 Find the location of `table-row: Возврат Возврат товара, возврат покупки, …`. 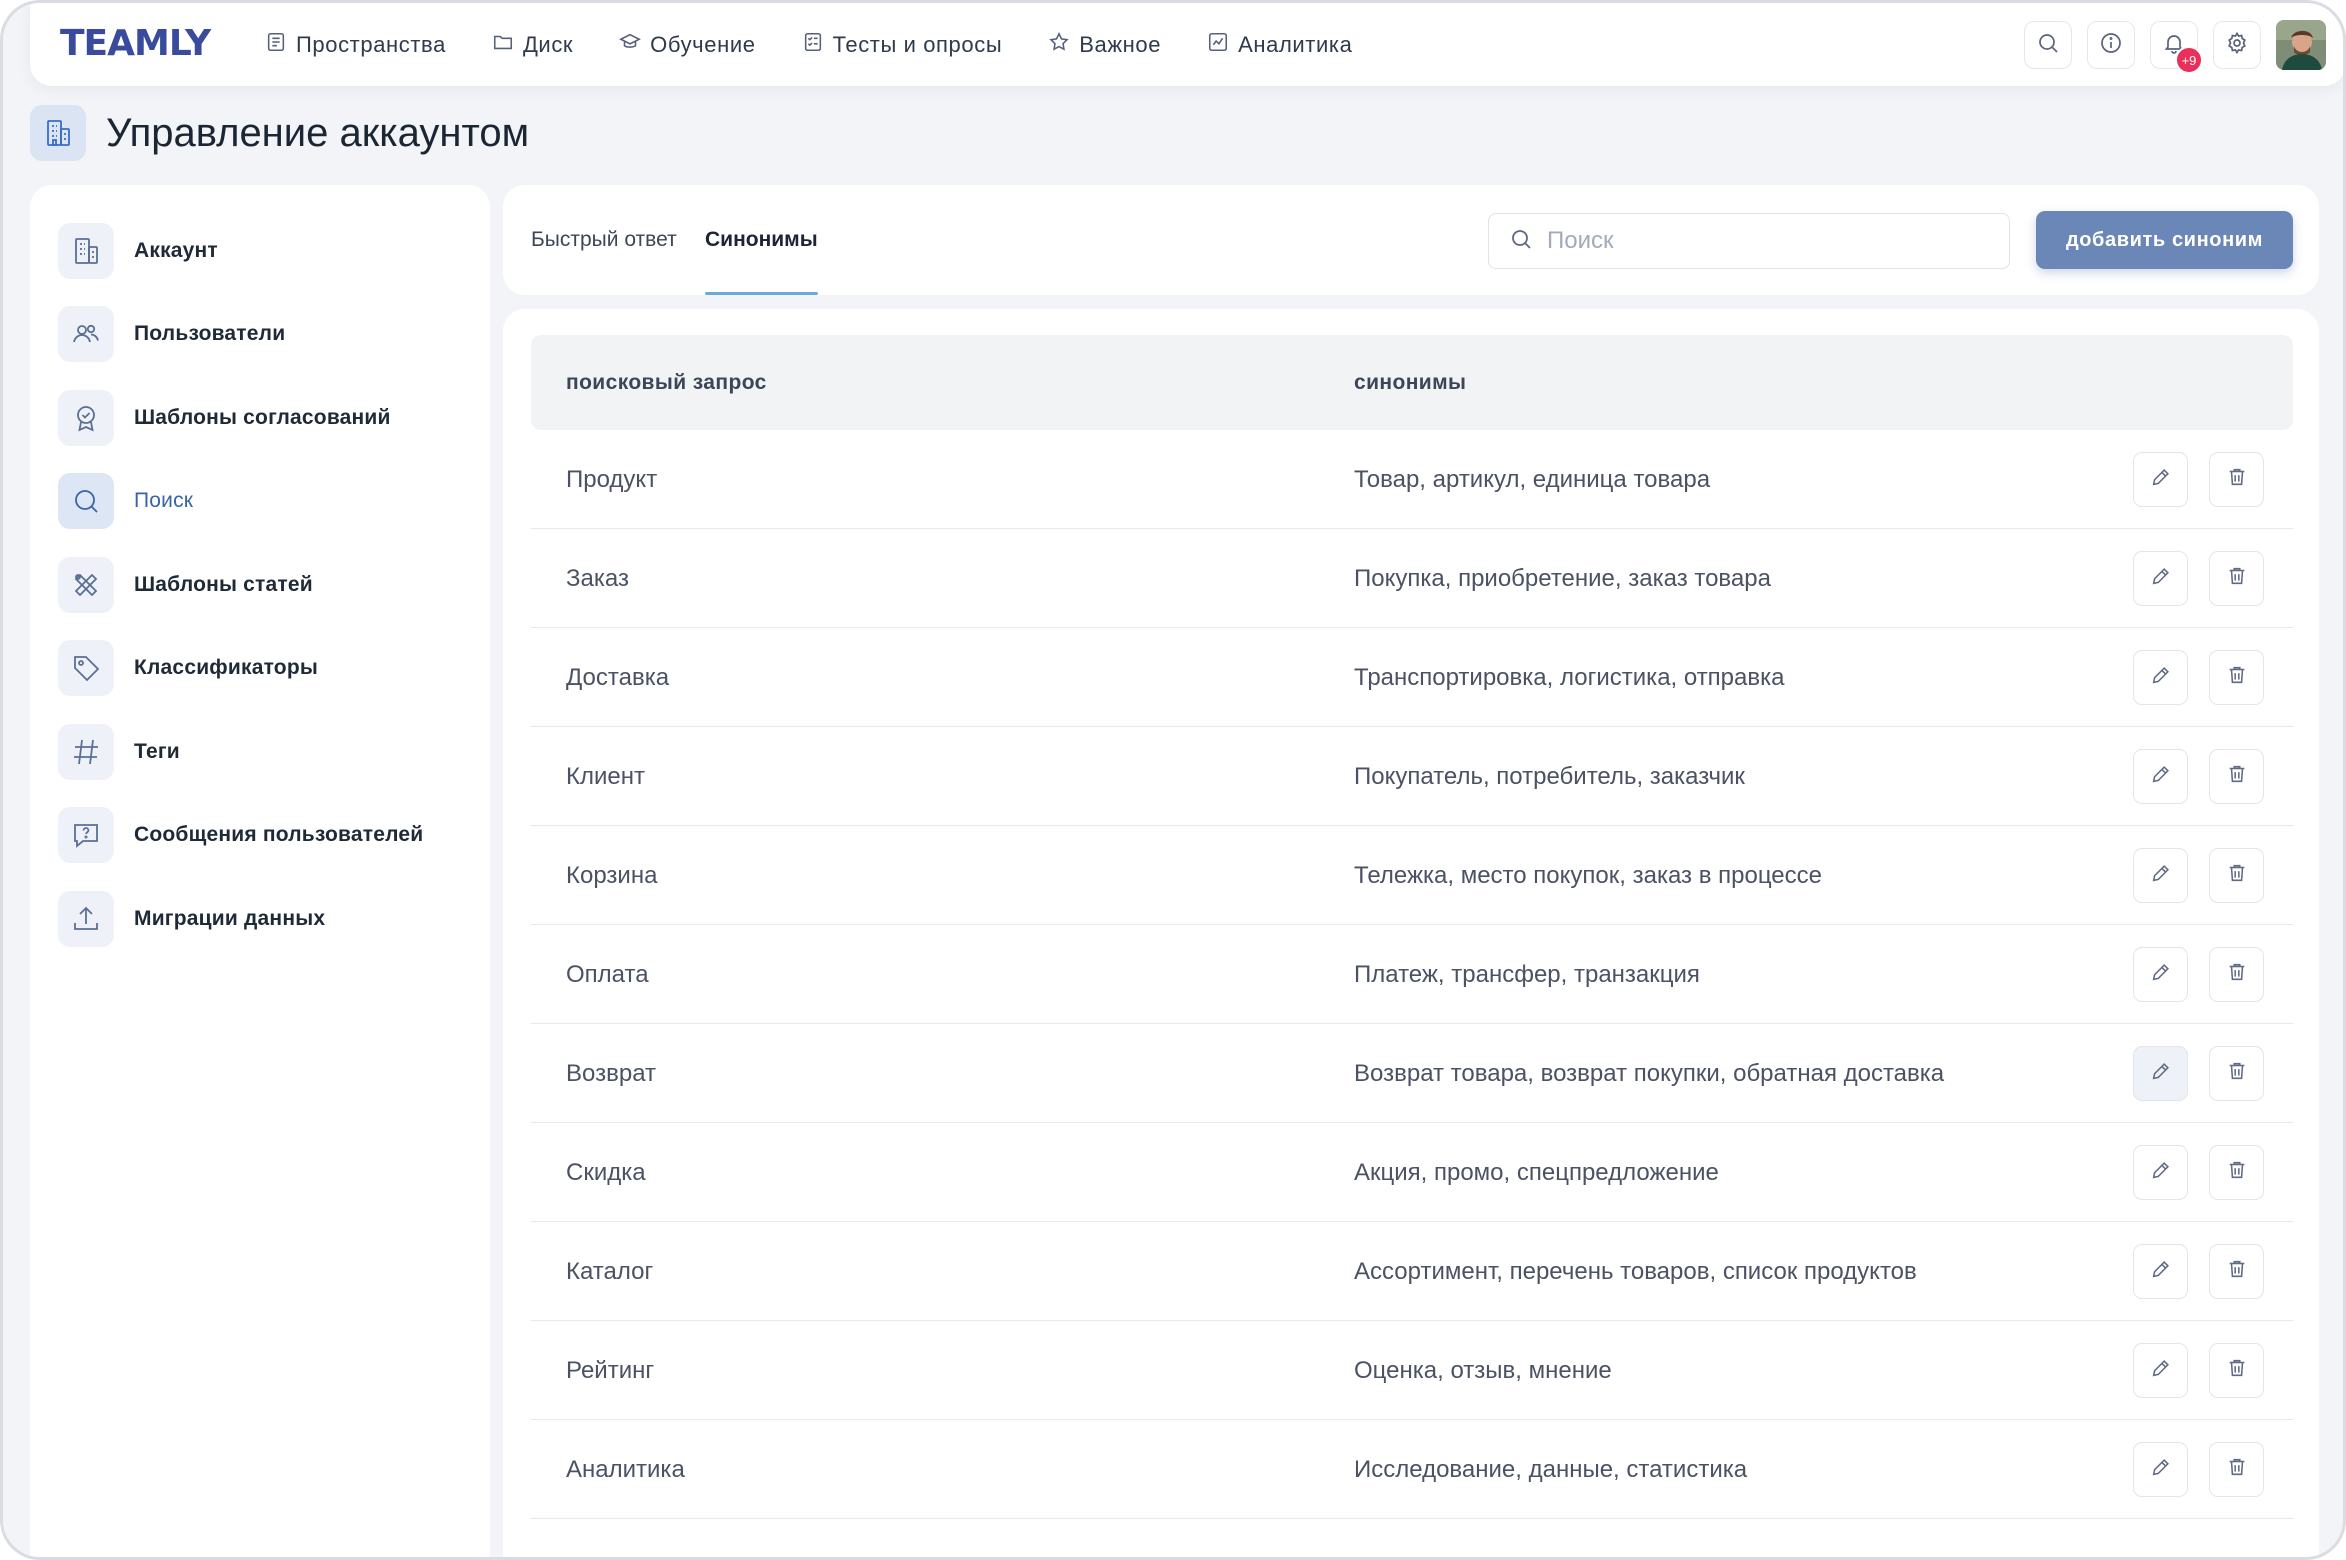

table-row: Возврат Возврат товара, возврат покупки, … is located at coordinates (1412, 1073).